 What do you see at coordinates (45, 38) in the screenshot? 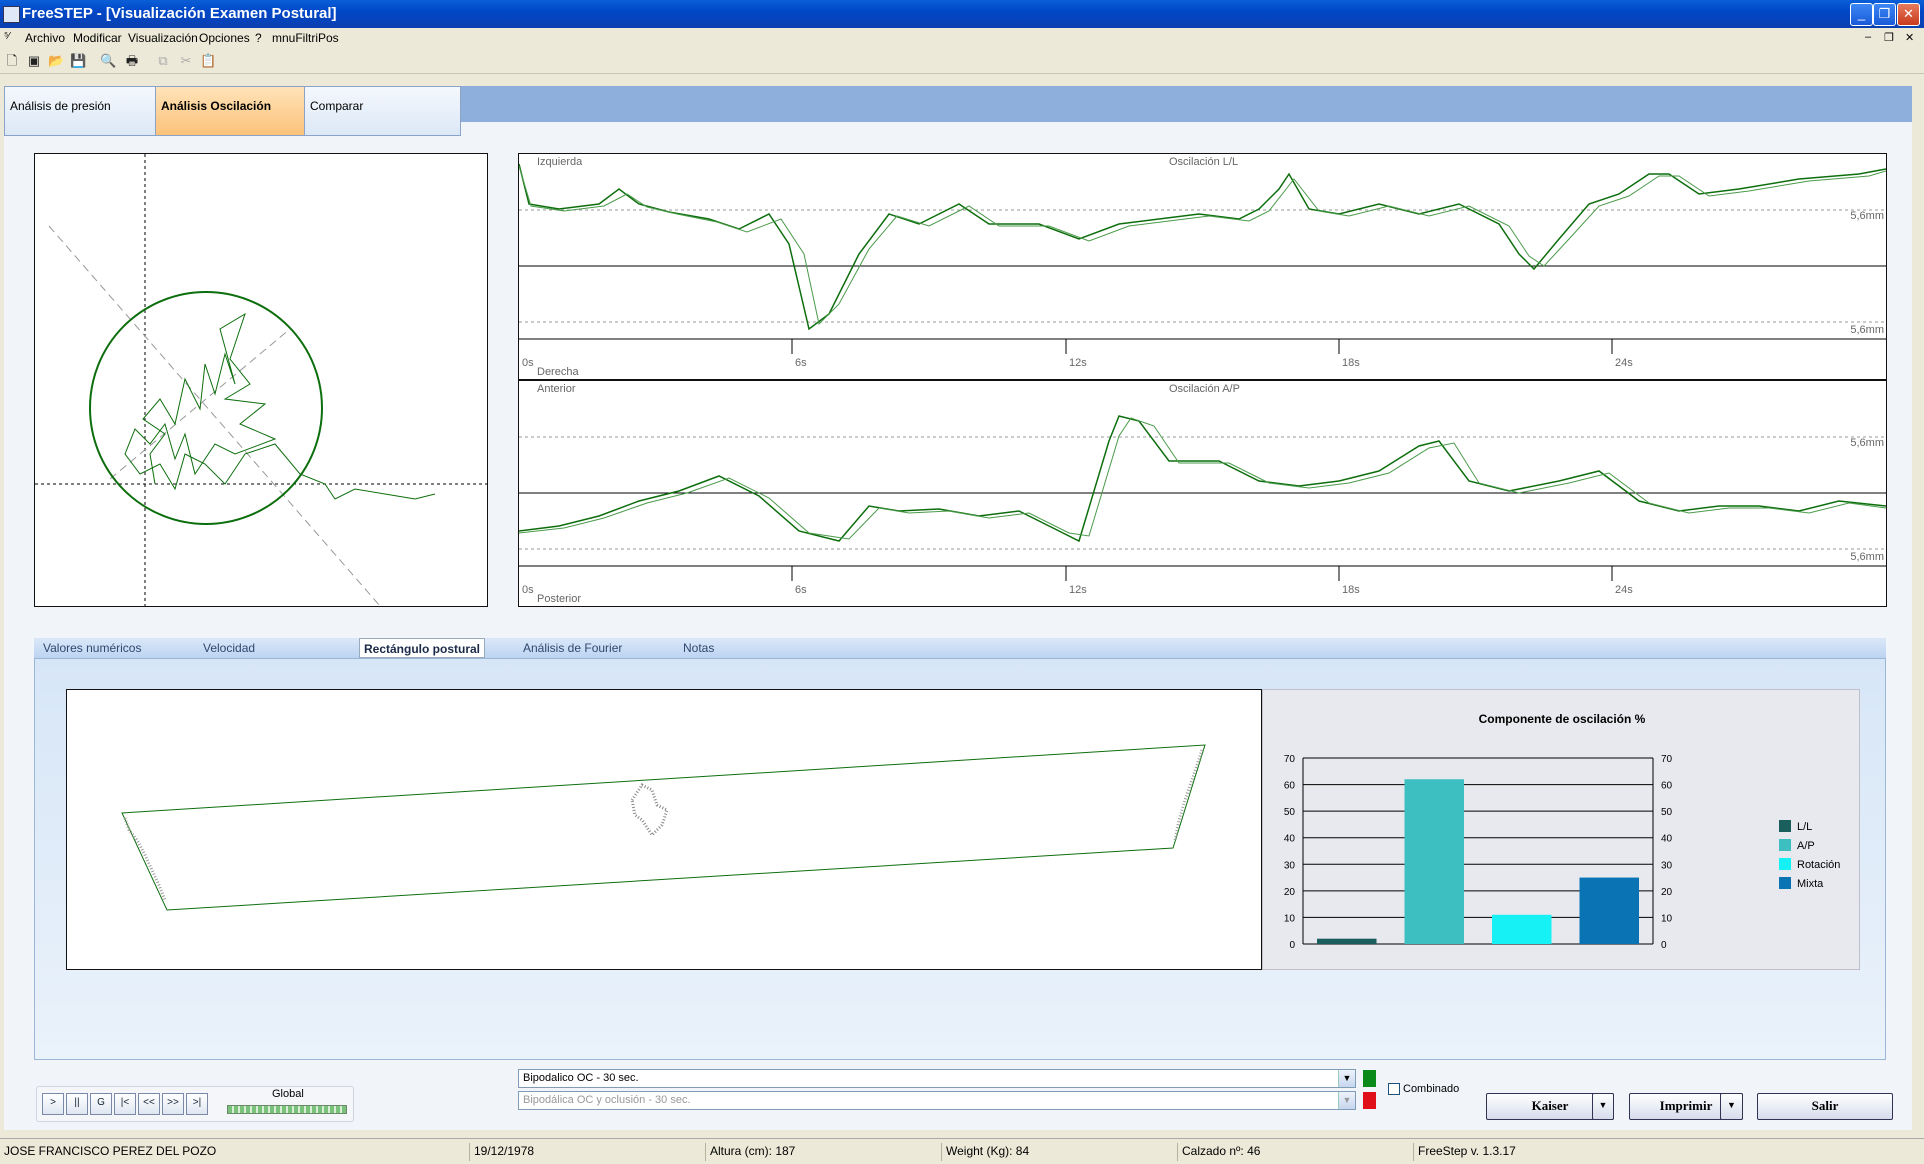
I see `menu-archivo: Archivo` at bounding box center [45, 38].